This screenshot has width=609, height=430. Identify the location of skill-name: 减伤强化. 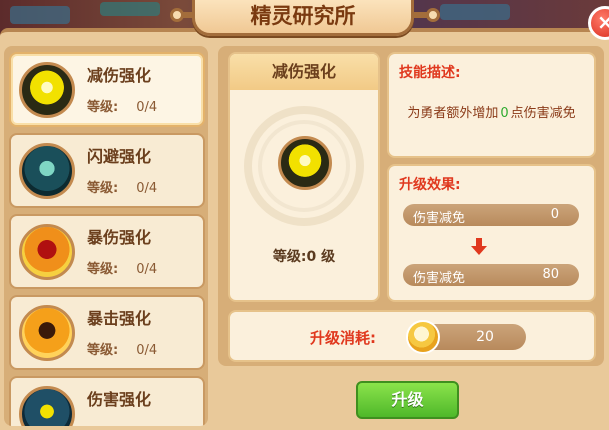
(119, 75).